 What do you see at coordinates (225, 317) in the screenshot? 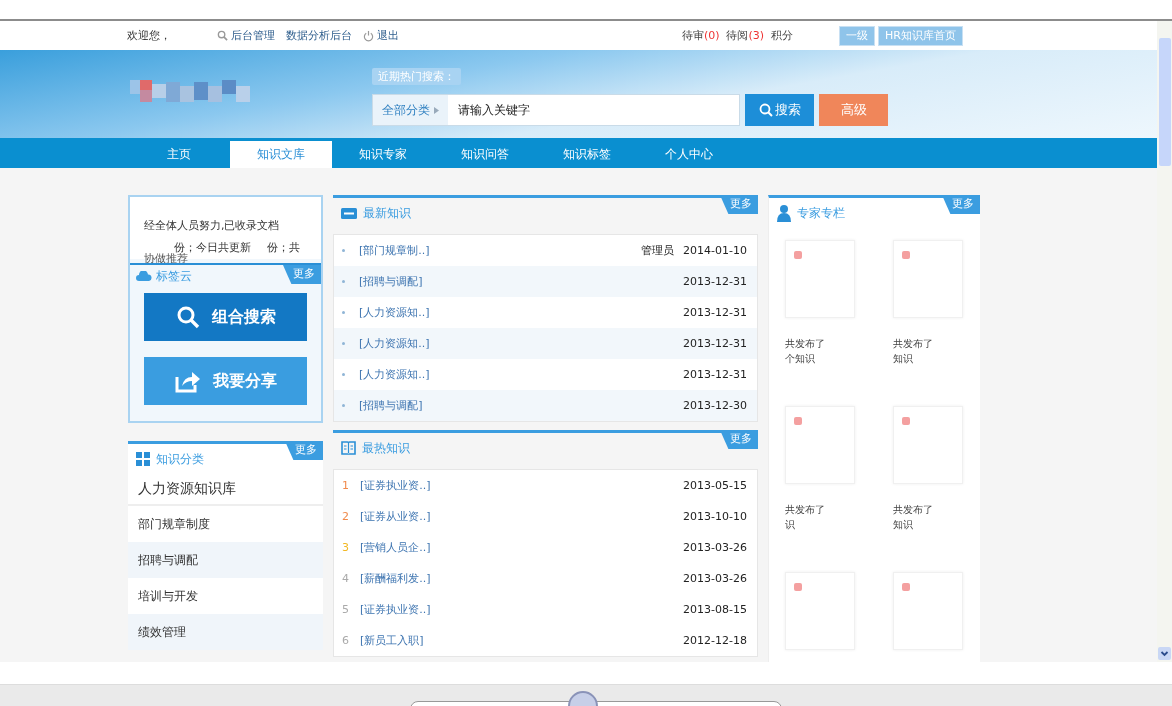
I see `action-button: 组合搜索` at bounding box center [225, 317].